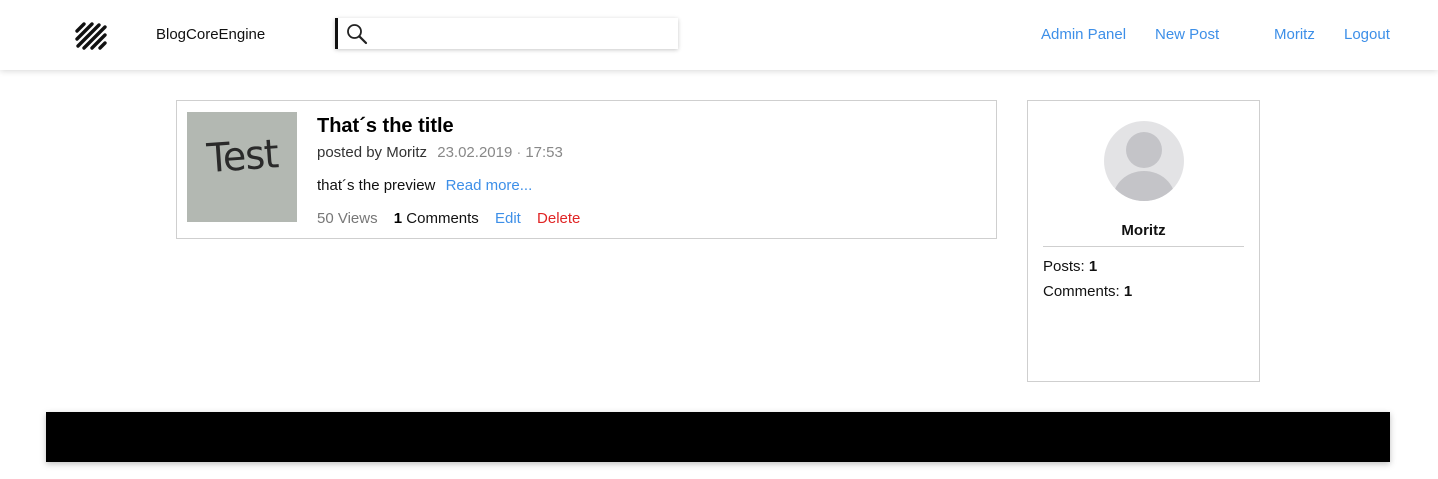 The image size is (1438, 479). What do you see at coordinates (1083, 34) in the screenshot?
I see `nav-admin-panel-link: Admin Panel` at bounding box center [1083, 34].